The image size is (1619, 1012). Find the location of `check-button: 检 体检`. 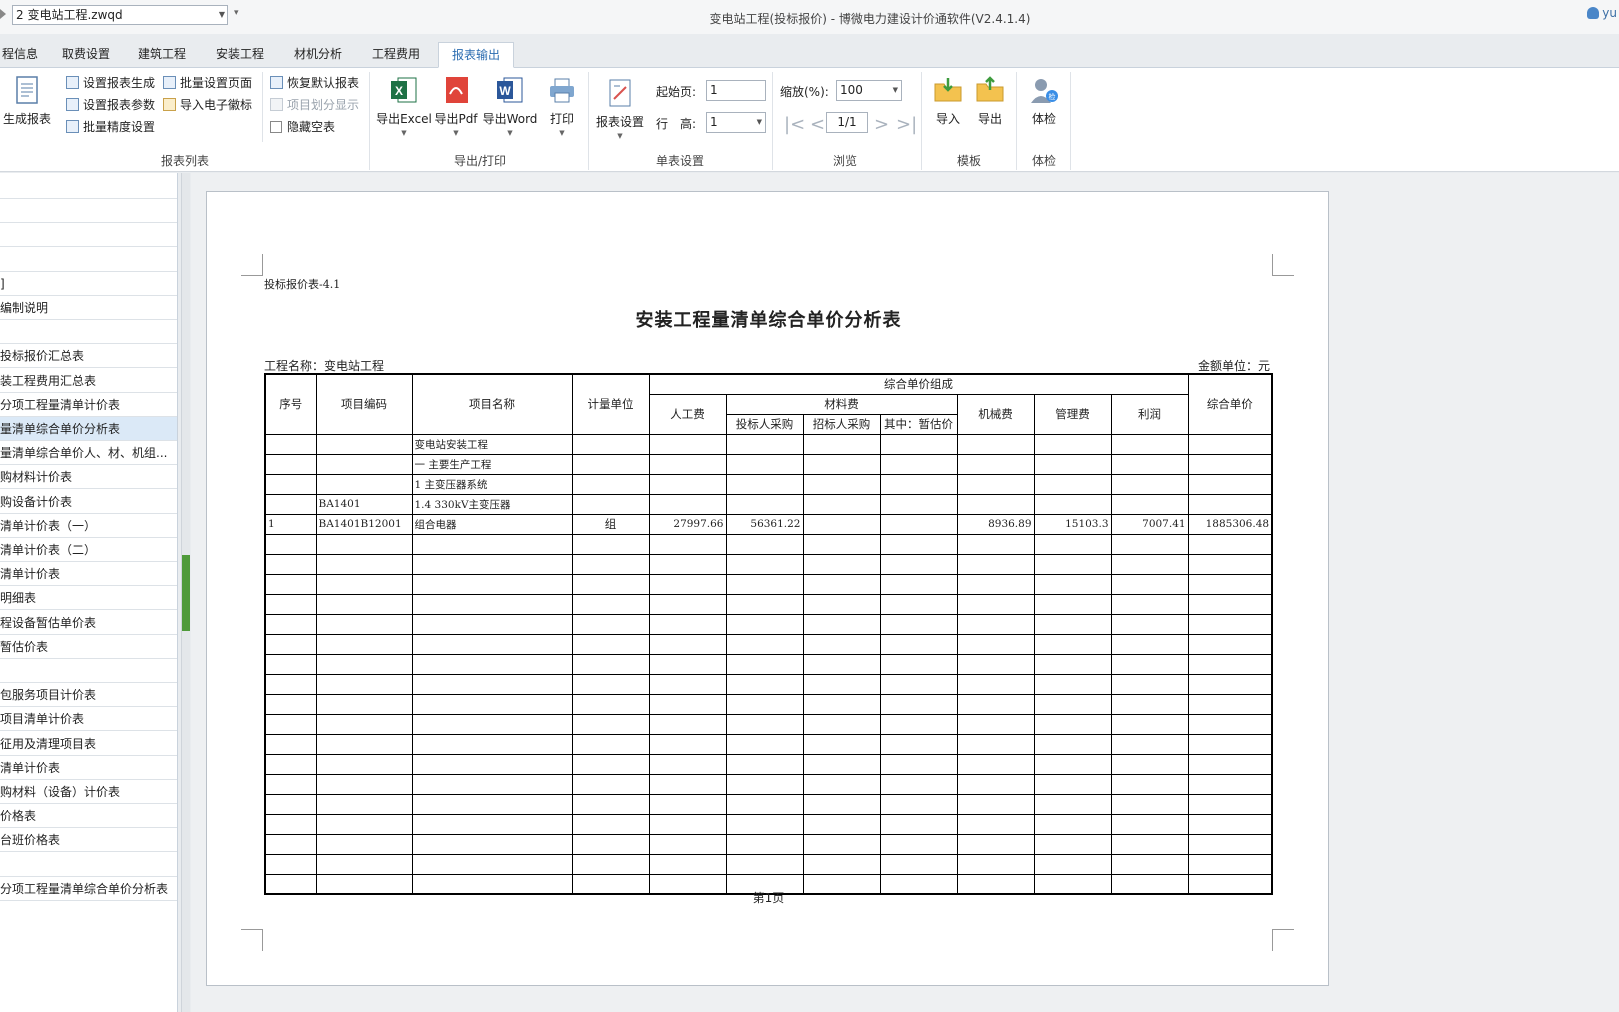

check-button: 检 体检 is located at coordinates (1044, 100).